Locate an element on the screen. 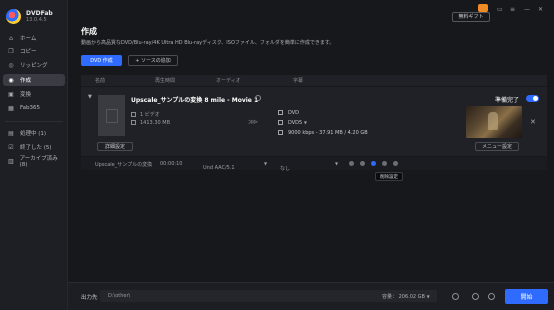 The height and width of the screenshot is (310, 554). ready-toggle is located at coordinates (532, 98).